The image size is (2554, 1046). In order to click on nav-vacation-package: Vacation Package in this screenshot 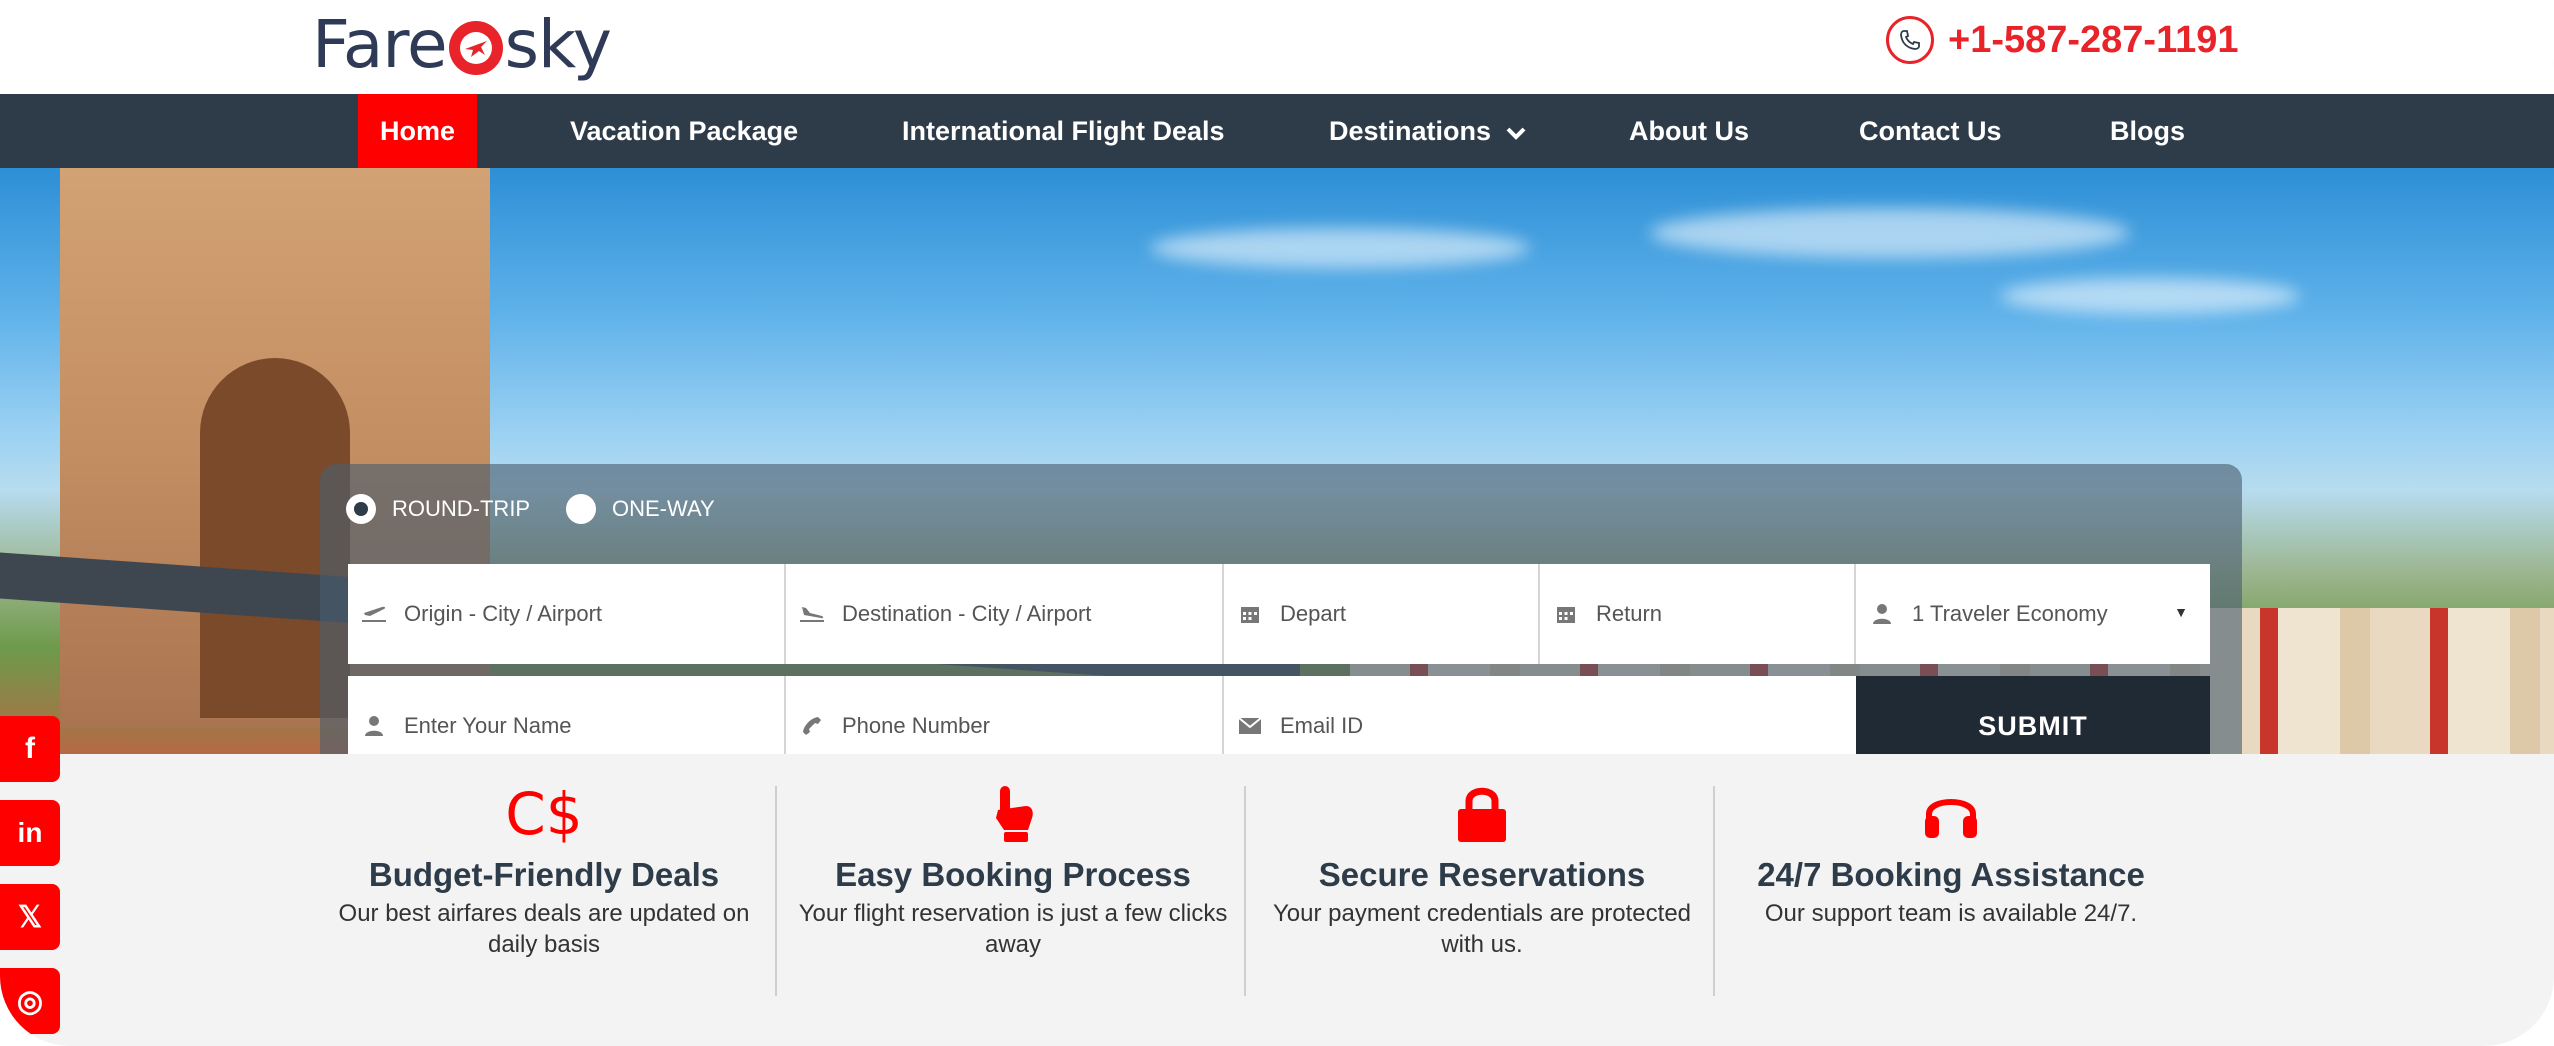, I will do `click(684, 131)`.